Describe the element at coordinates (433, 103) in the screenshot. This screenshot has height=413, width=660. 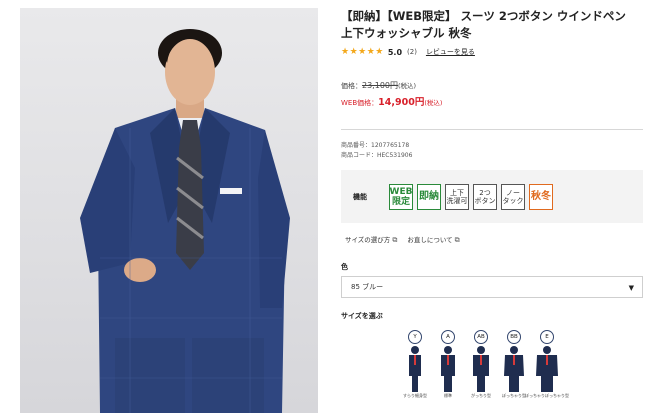
I see `web-price-tax: (税込)` at that location.